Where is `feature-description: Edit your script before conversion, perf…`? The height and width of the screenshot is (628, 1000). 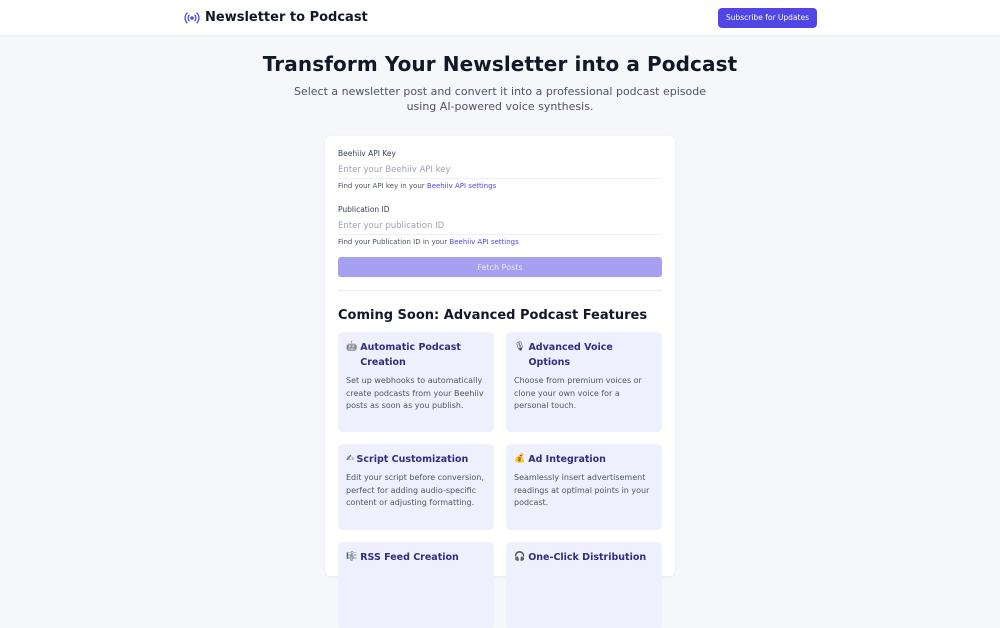
feature-description: Edit your script before conversion, perf… is located at coordinates (415, 490).